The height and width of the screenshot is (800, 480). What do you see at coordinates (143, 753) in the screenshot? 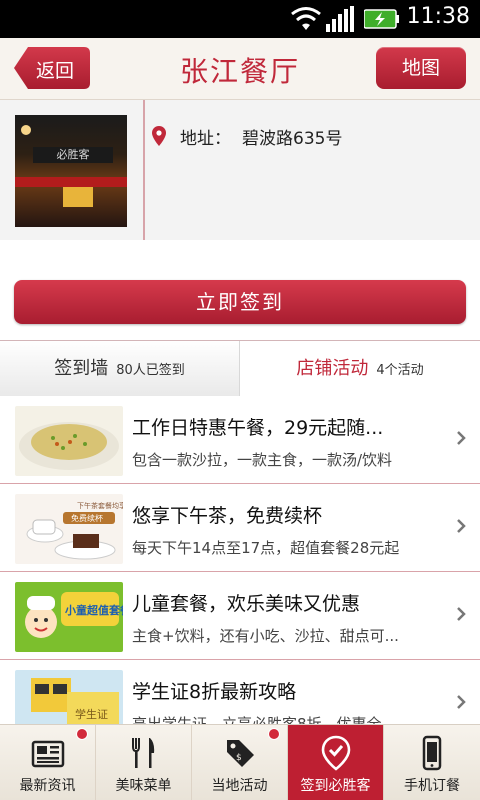
I see `fork-knife-icon` at bounding box center [143, 753].